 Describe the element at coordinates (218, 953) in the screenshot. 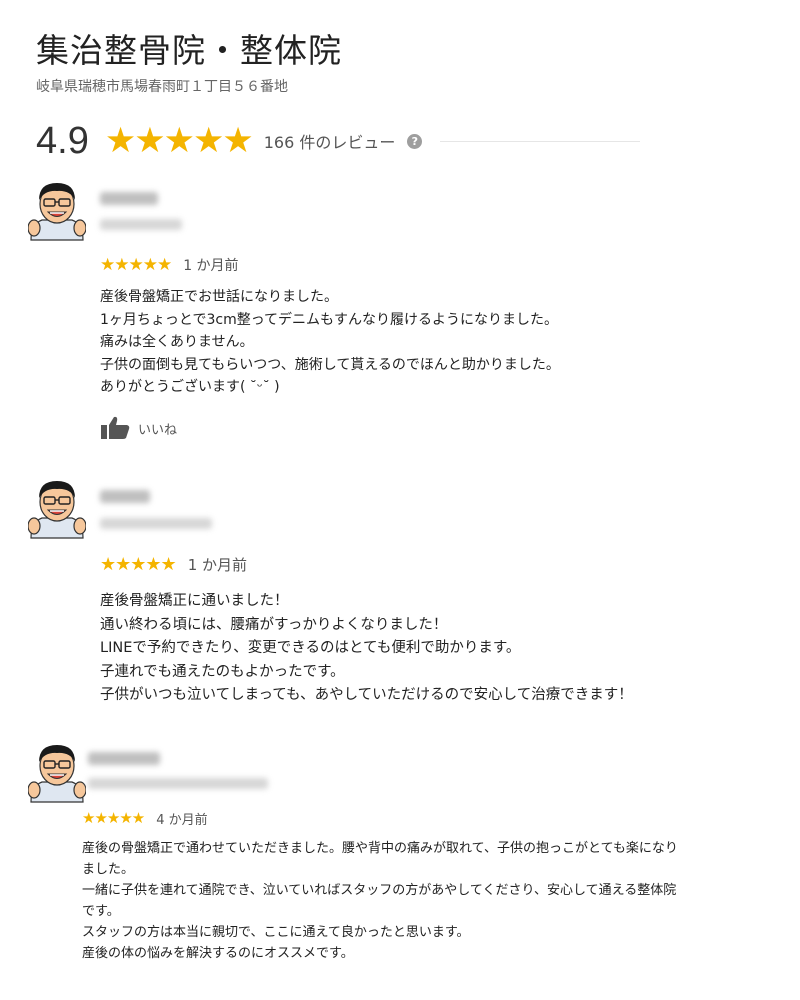

I see `review-line: 産後の体の悩みを解決するのにオススメです。` at that location.